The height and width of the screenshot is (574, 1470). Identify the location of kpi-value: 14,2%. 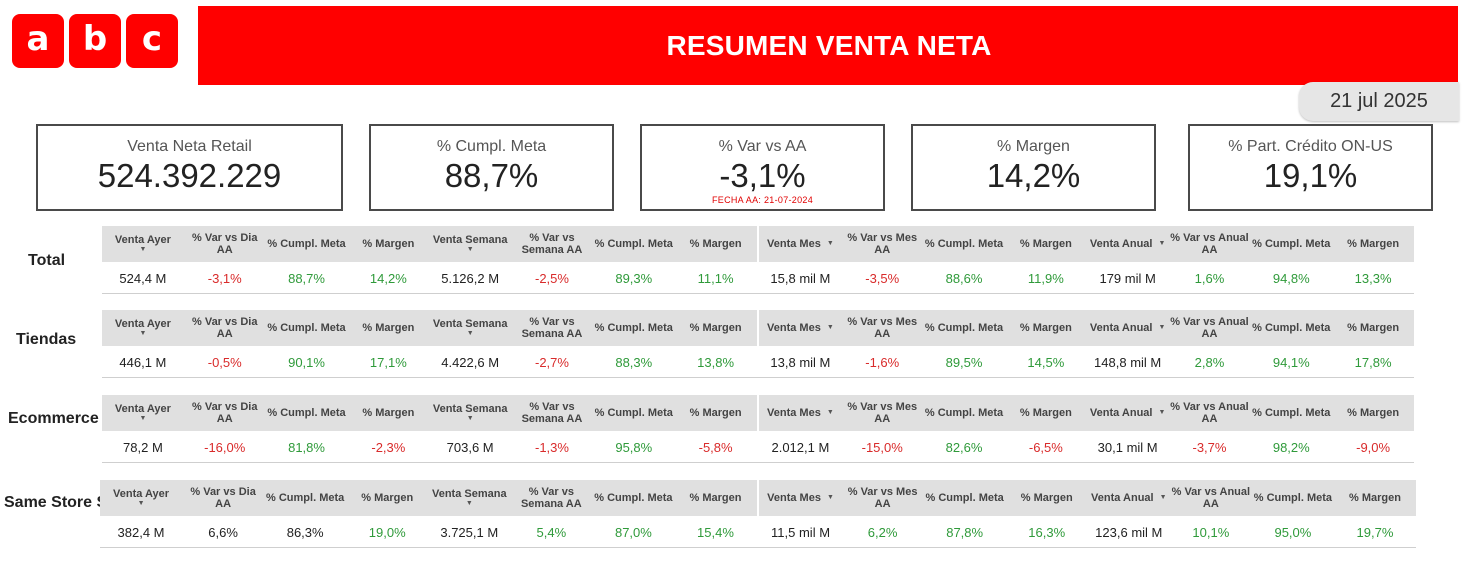
(1033, 175).